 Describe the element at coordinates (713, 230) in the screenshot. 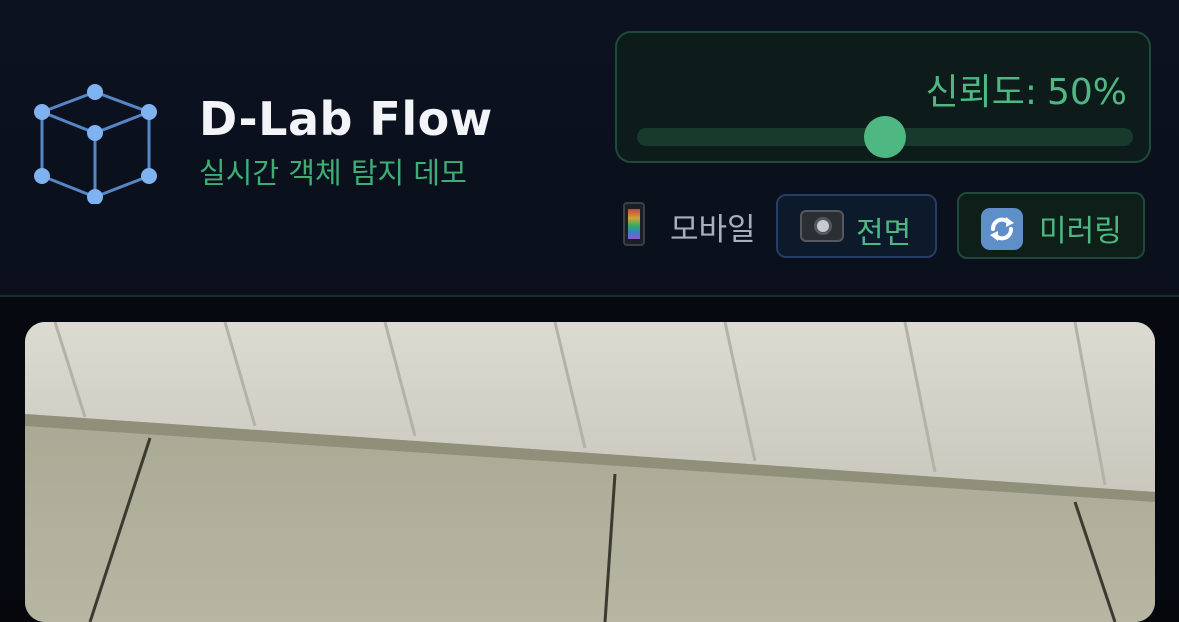

I see `device-label: 모바일` at that location.